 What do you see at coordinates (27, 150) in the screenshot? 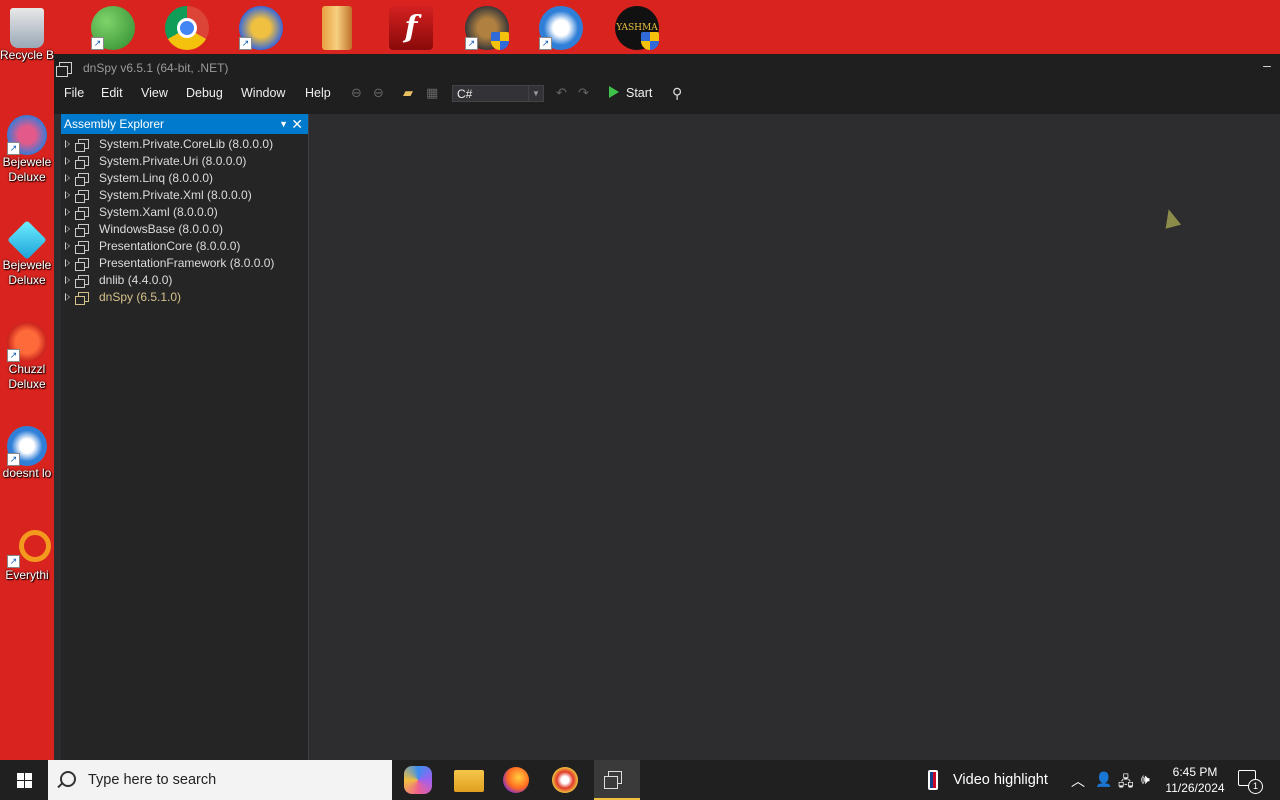
I see `desktop-icon-bejeweled-1: ↗ Bejewele Deluxe` at bounding box center [27, 150].